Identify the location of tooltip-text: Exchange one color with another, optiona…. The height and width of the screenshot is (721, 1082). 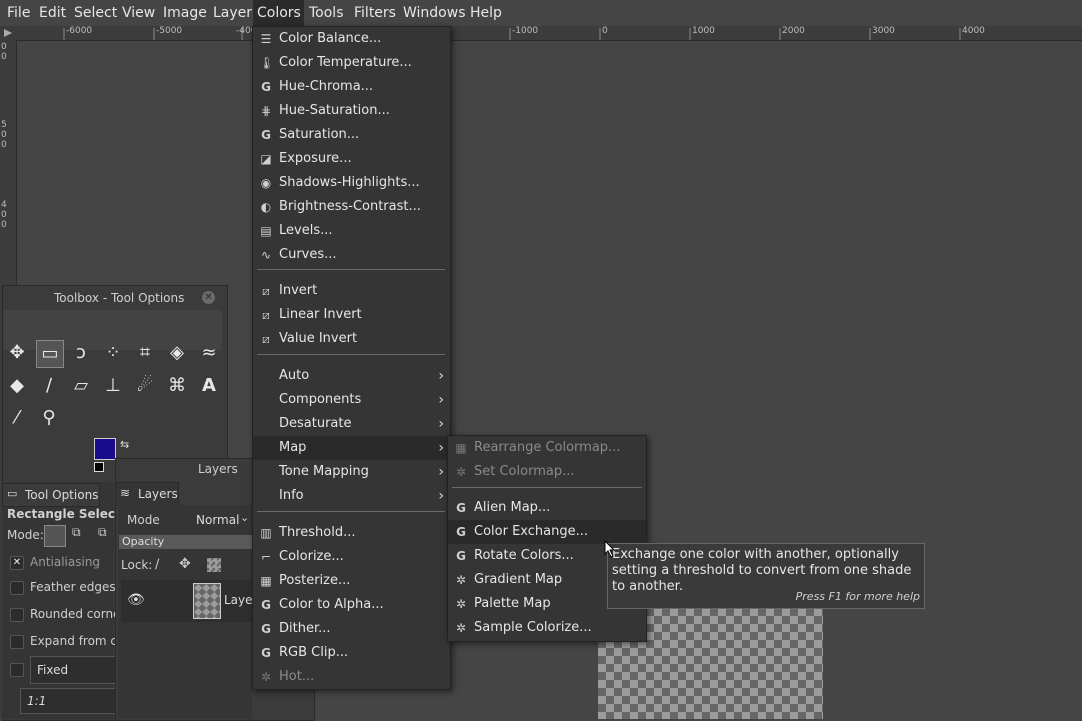
(762, 570).